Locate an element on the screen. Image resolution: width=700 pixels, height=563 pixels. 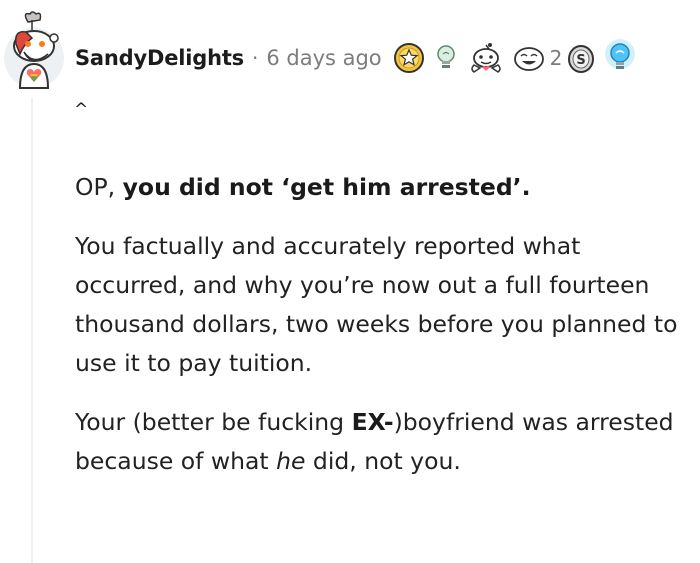
awards-list: 2 S is located at coordinates (518, 58).